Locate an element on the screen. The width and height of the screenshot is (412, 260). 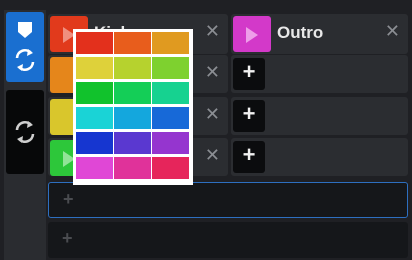
empty-scene-row-selected: + is located at coordinates (228, 200).